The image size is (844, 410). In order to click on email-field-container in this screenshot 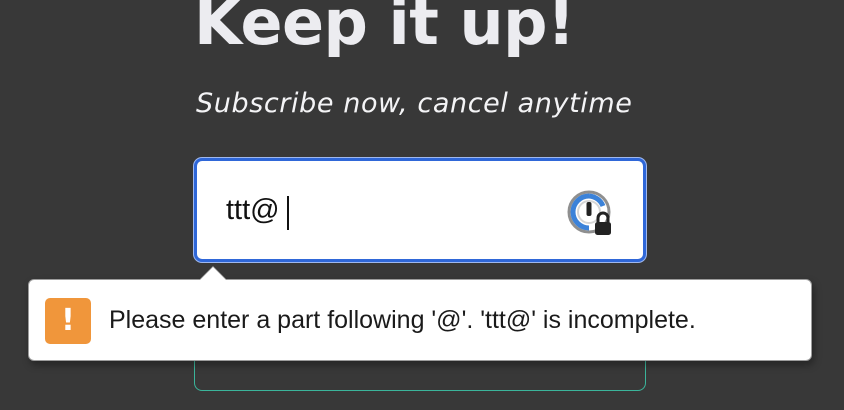, I will do `click(420, 210)`.